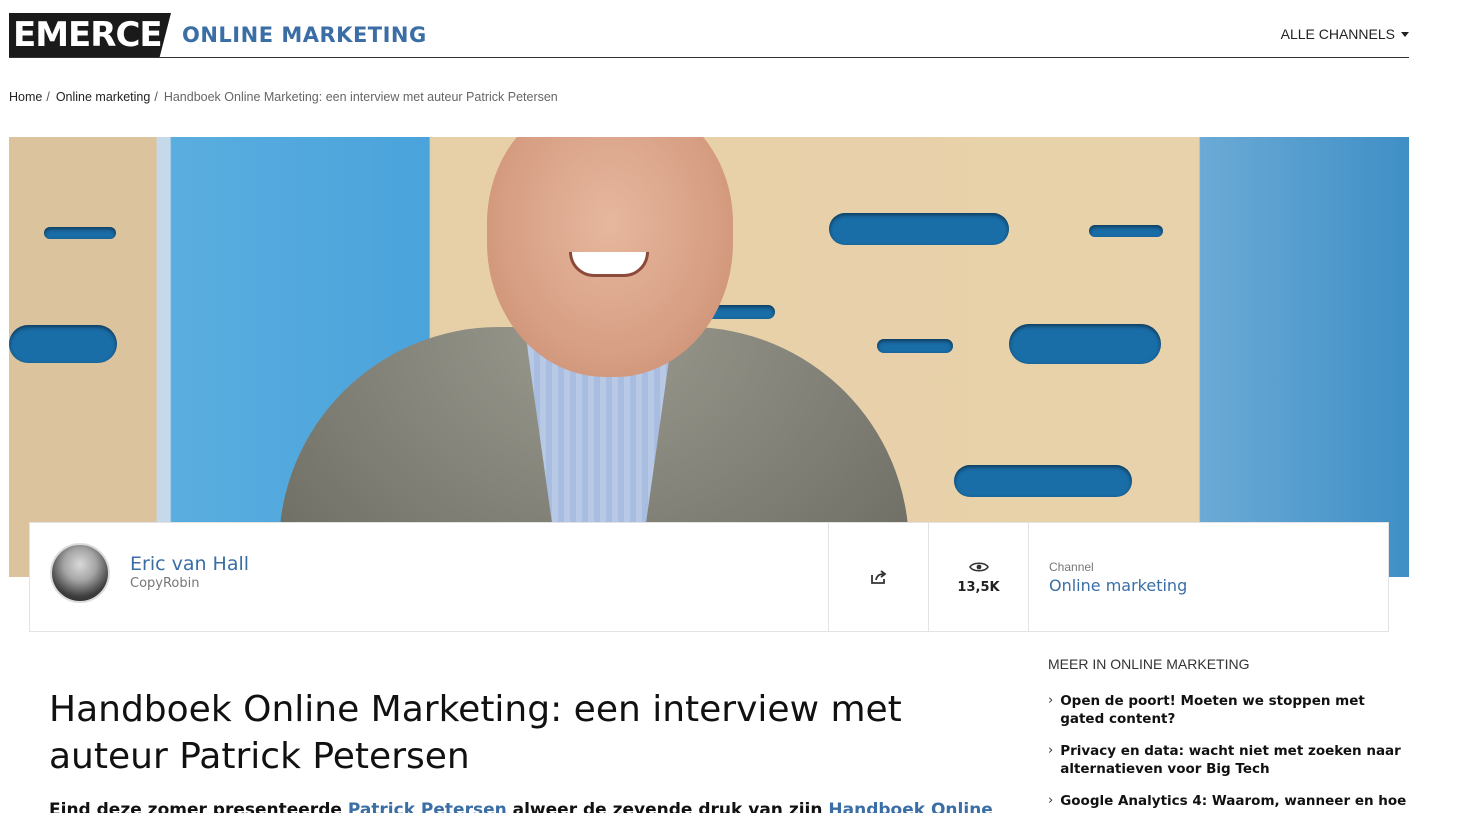 The height and width of the screenshot is (813, 1476). I want to click on lead-text: Eind deze zomer presenteerde, so click(198, 806).